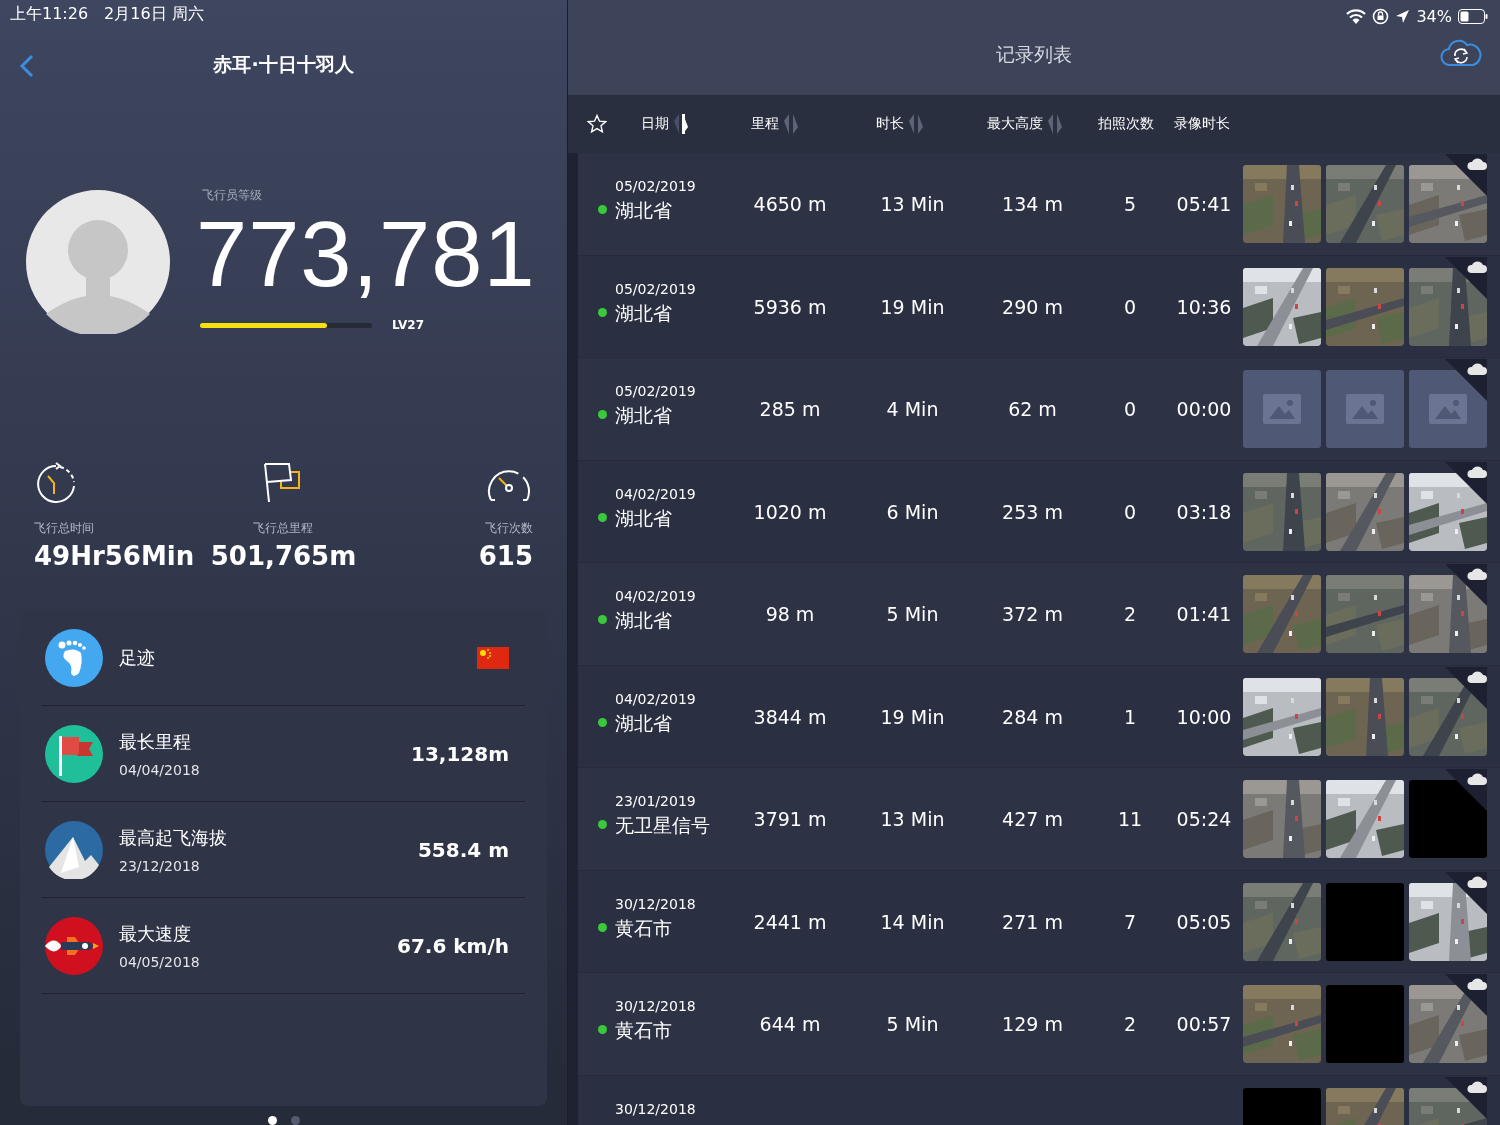  I want to click on duration-cell-text: 14 Min, so click(912, 921).